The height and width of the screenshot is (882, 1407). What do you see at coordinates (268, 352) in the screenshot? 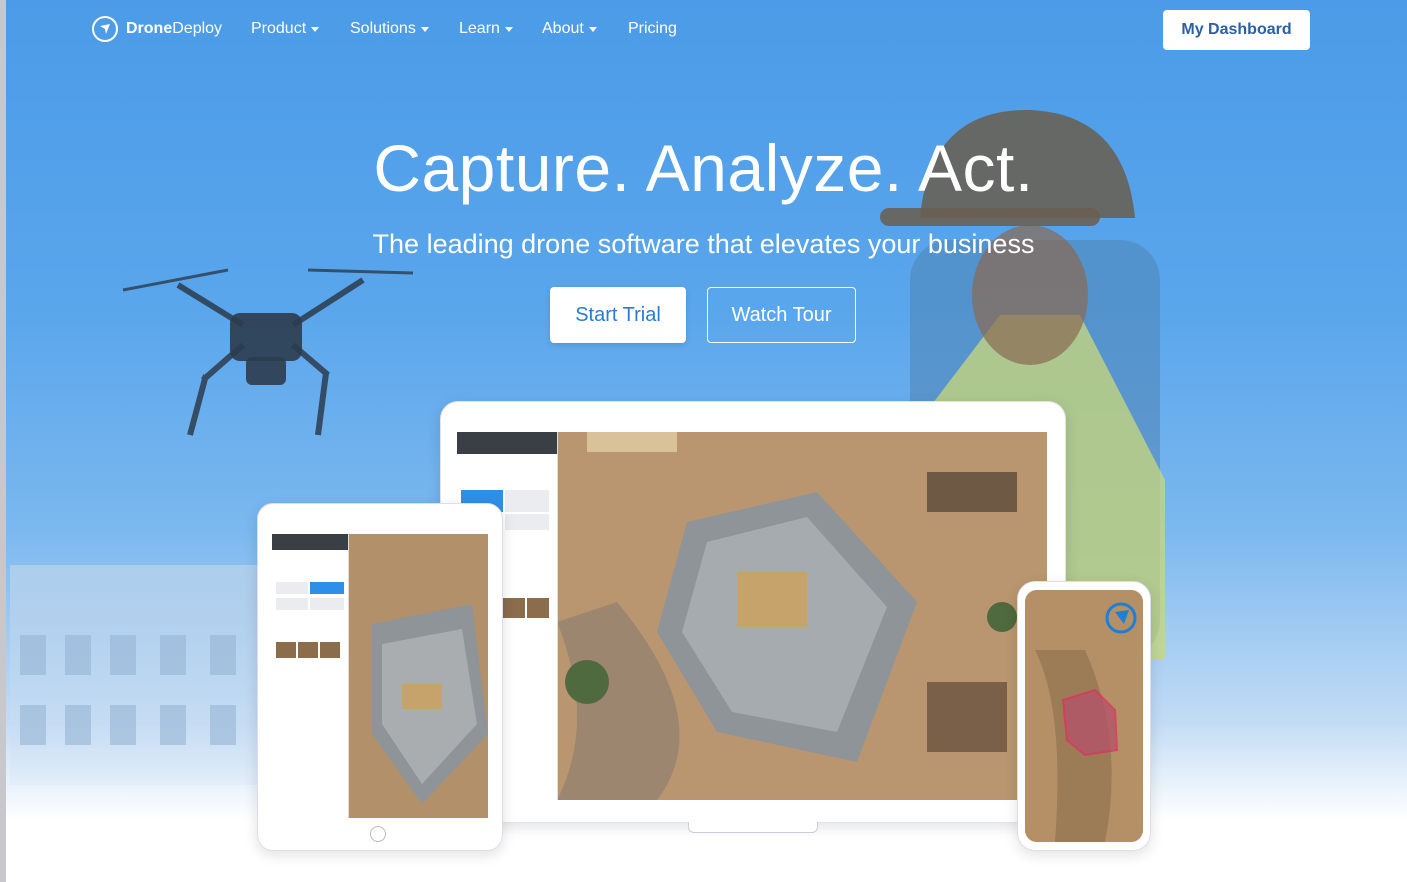
I see `drone-illustration` at bounding box center [268, 352].